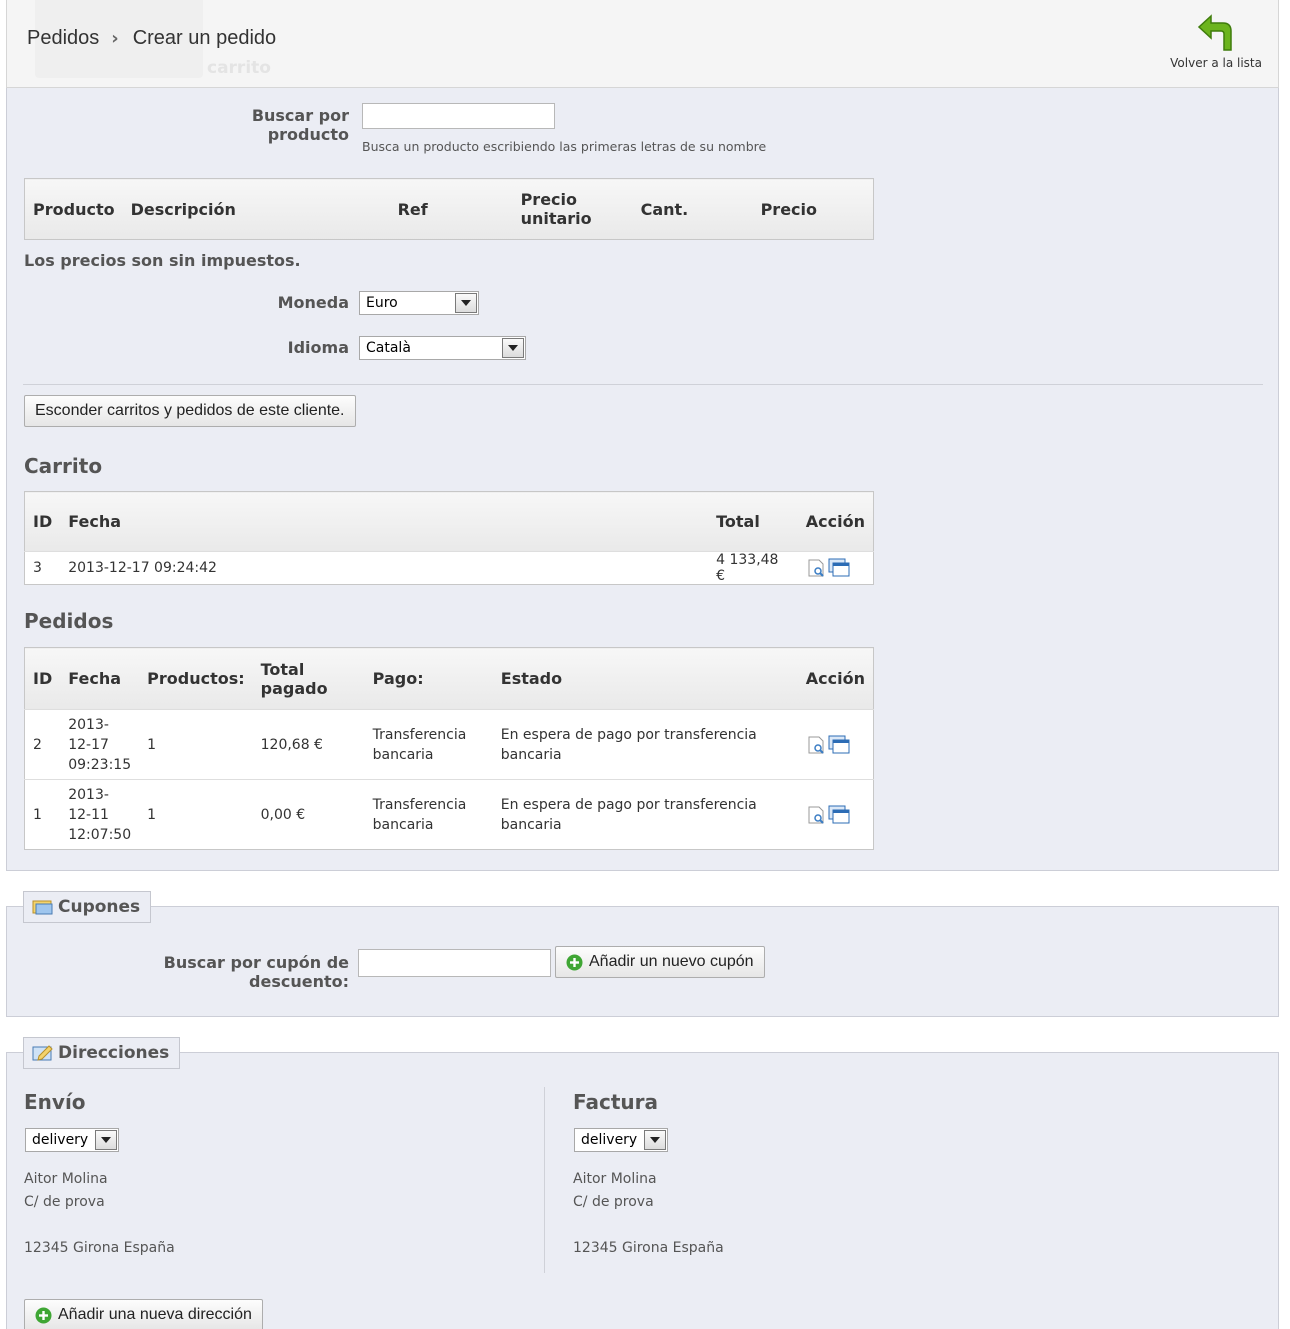 This screenshot has width=1290, height=1329. I want to click on delivery-street: C/ de prova, so click(64, 1202).